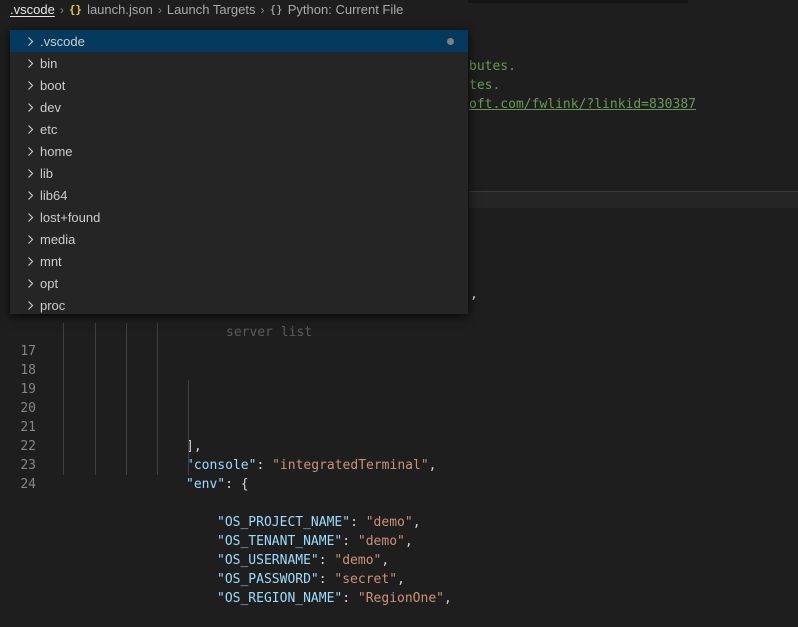 The height and width of the screenshot is (627, 798). What do you see at coordinates (450, 41) in the screenshot?
I see `modified-dot-icon` at bounding box center [450, 41].